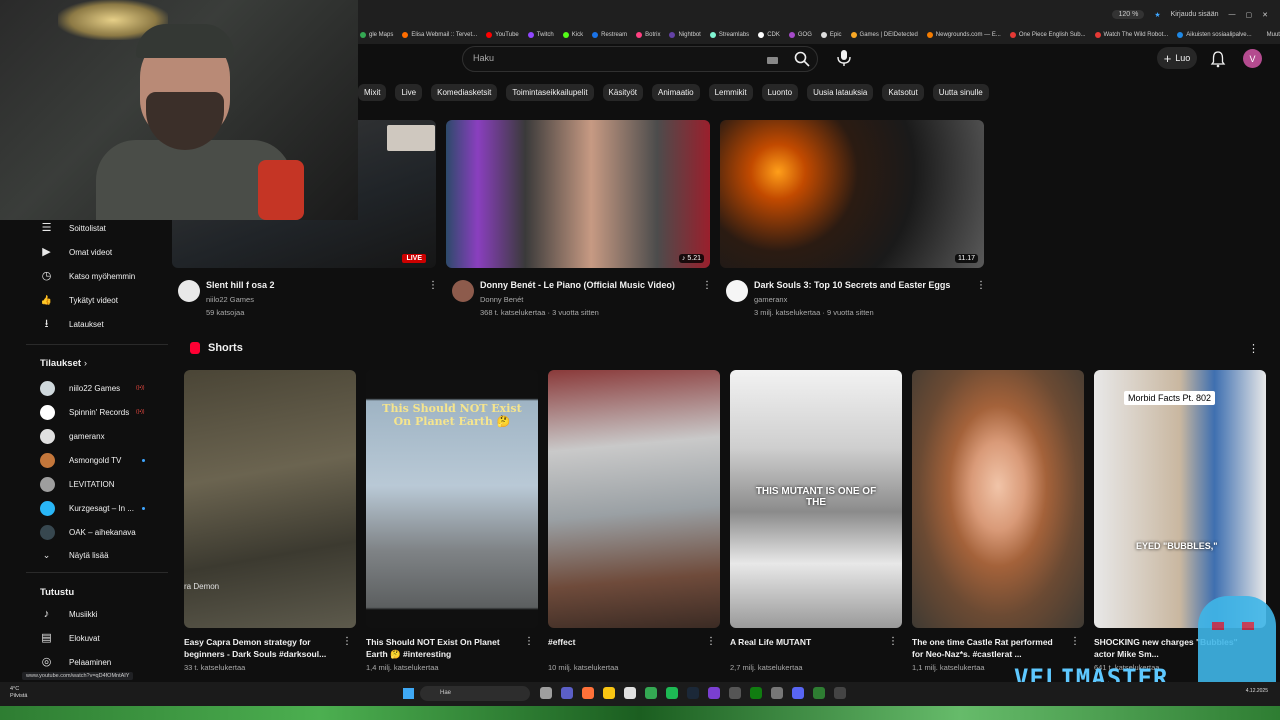  What do you see at coordinates (640, 59) in the screenshot?
I see `search-box: Haku` at bounding box center [640, 59].